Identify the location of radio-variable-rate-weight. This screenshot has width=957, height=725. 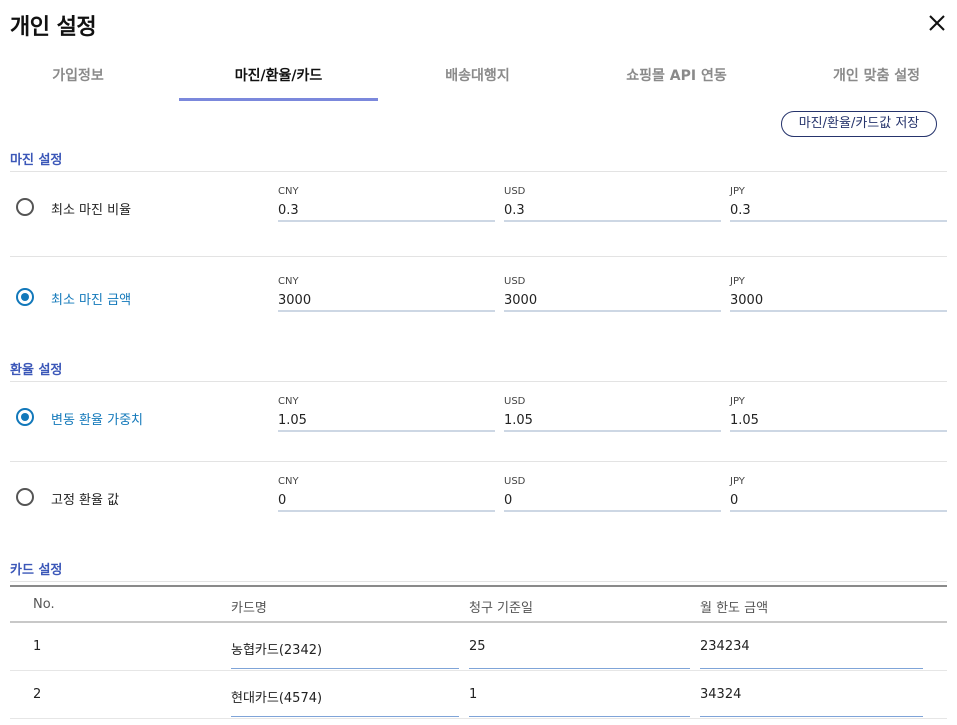
(25, 417).